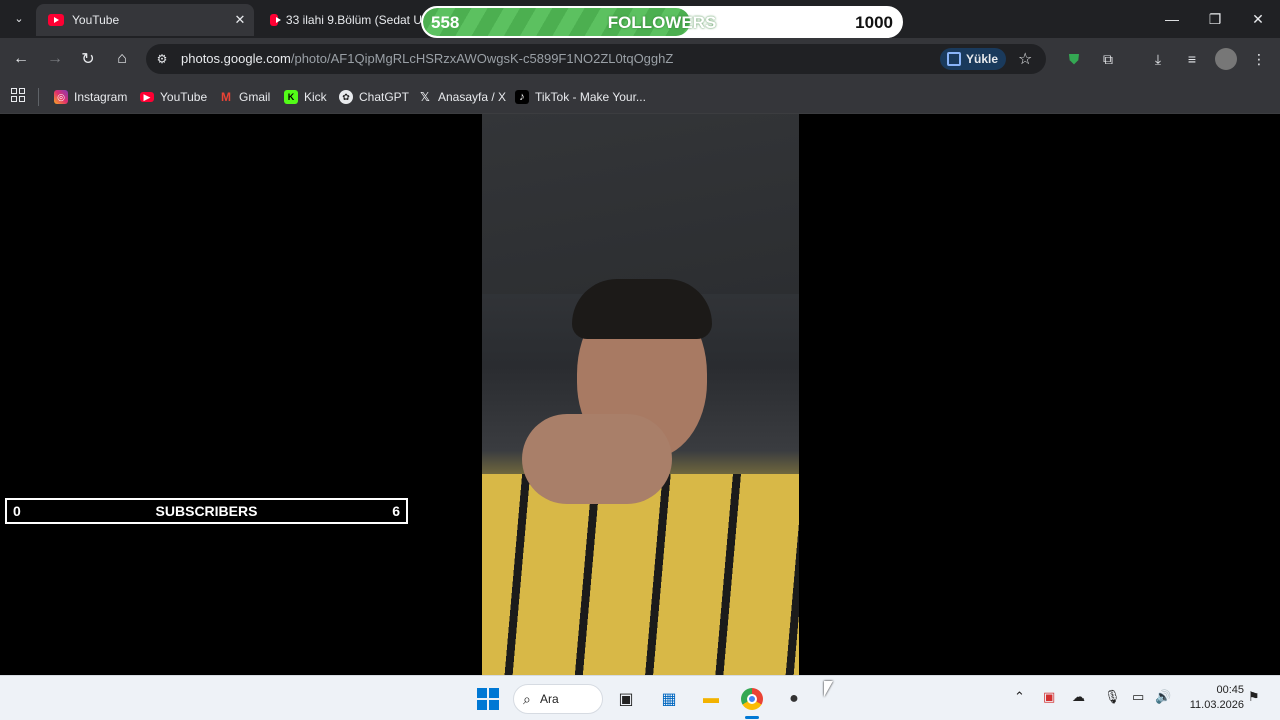 The image size is (1280, 720). What do you see at coordinates (752, 717) in the screenshot?
I see `active-app-indicator` at bounding box center [752, 717].